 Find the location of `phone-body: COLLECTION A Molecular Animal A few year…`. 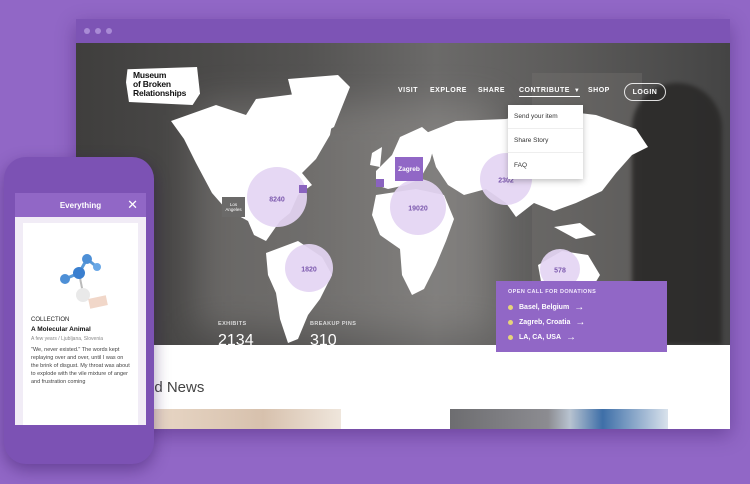

phone-body: COLLECTION A Molecular Animal A few year… is located at coordinates (80, 321).